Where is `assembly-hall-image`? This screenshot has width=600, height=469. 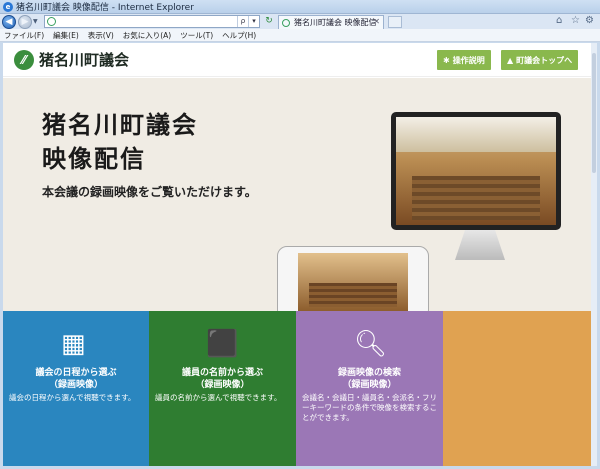 assembly-hall-image is located at coordinates (476, 171).